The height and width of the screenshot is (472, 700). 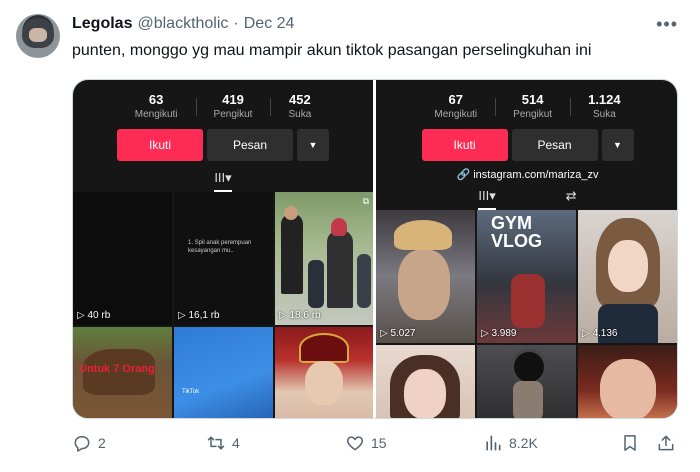 I want to click on more-options-icon: •••, so click(x=667, y=24).